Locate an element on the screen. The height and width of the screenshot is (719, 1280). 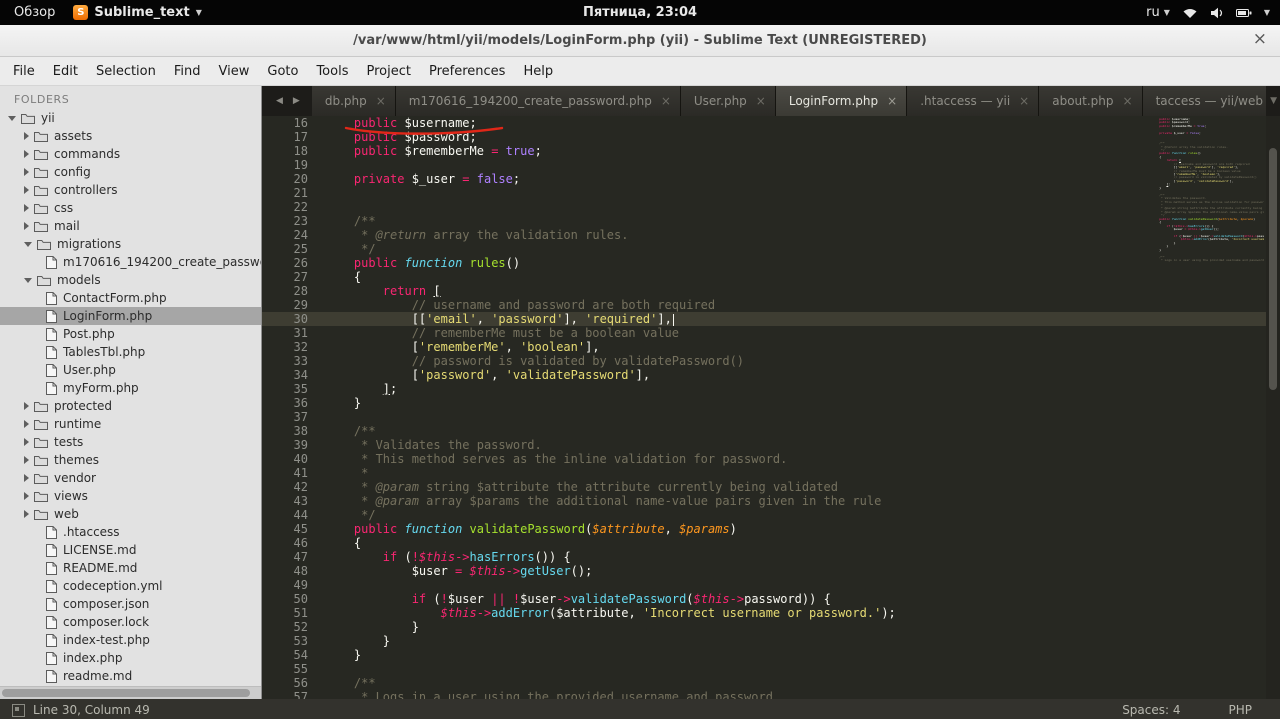
sidebar-item-m170616-194200-create-password: m170616_194200_create_password. is located at coordinates (130, 262).